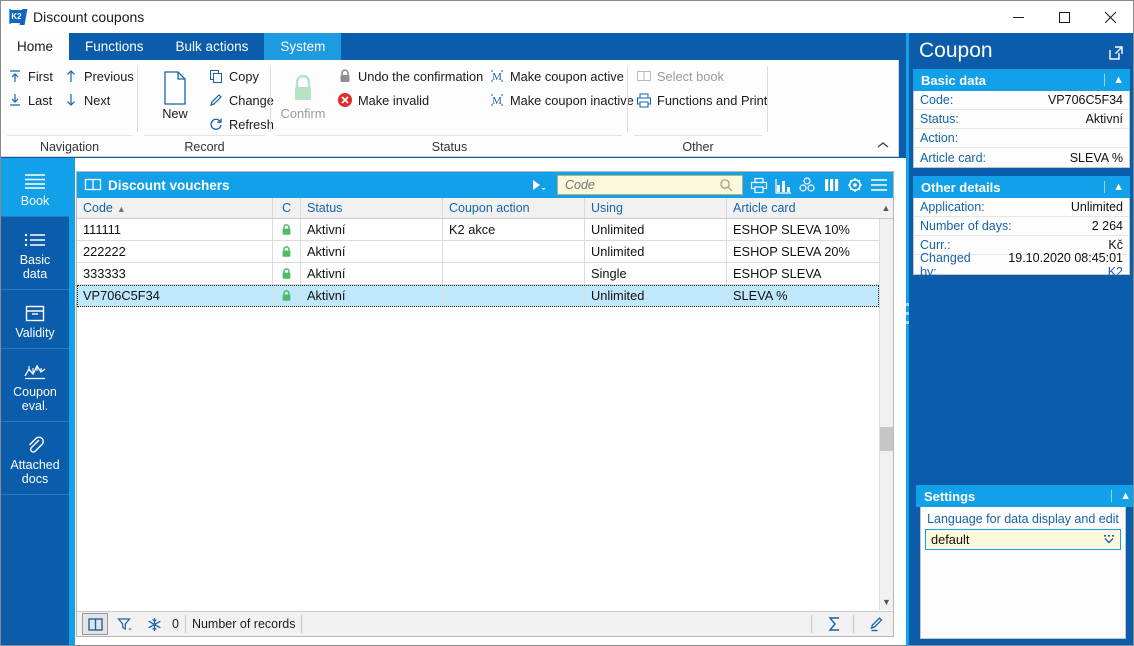 The height and width of the screenshot is (646, 1134). Describe the element at coordinates (175, 113) in the screenshot. I see `new-record-label: New` at that location.